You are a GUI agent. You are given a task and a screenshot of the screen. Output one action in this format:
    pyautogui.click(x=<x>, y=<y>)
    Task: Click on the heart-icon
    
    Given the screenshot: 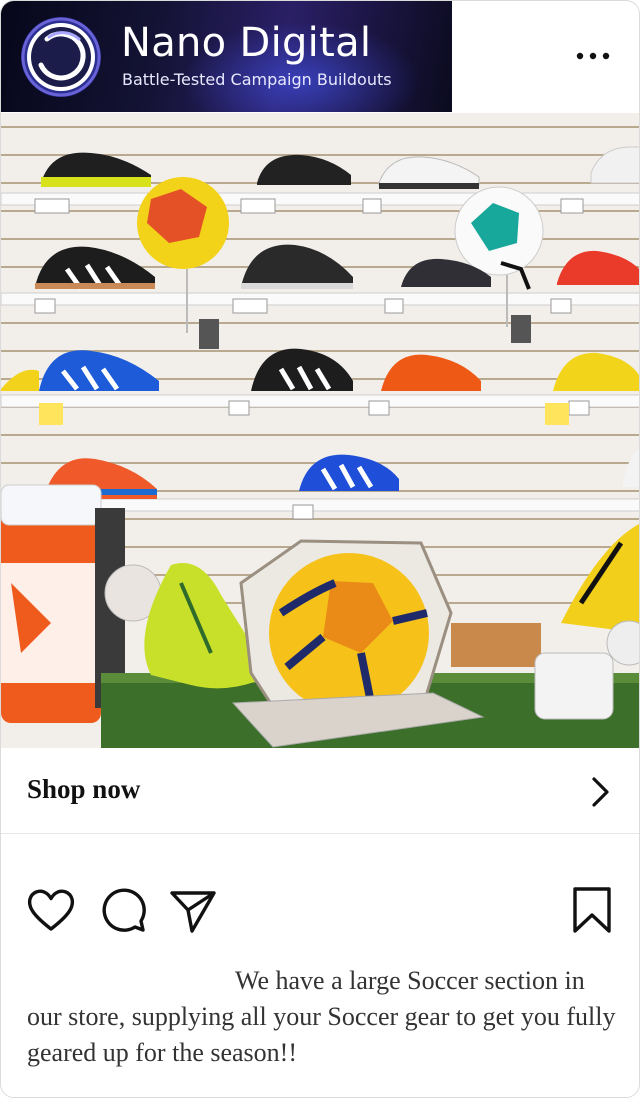 What is the action you would take?
    pyautogui.click(x=51, y=911)
    